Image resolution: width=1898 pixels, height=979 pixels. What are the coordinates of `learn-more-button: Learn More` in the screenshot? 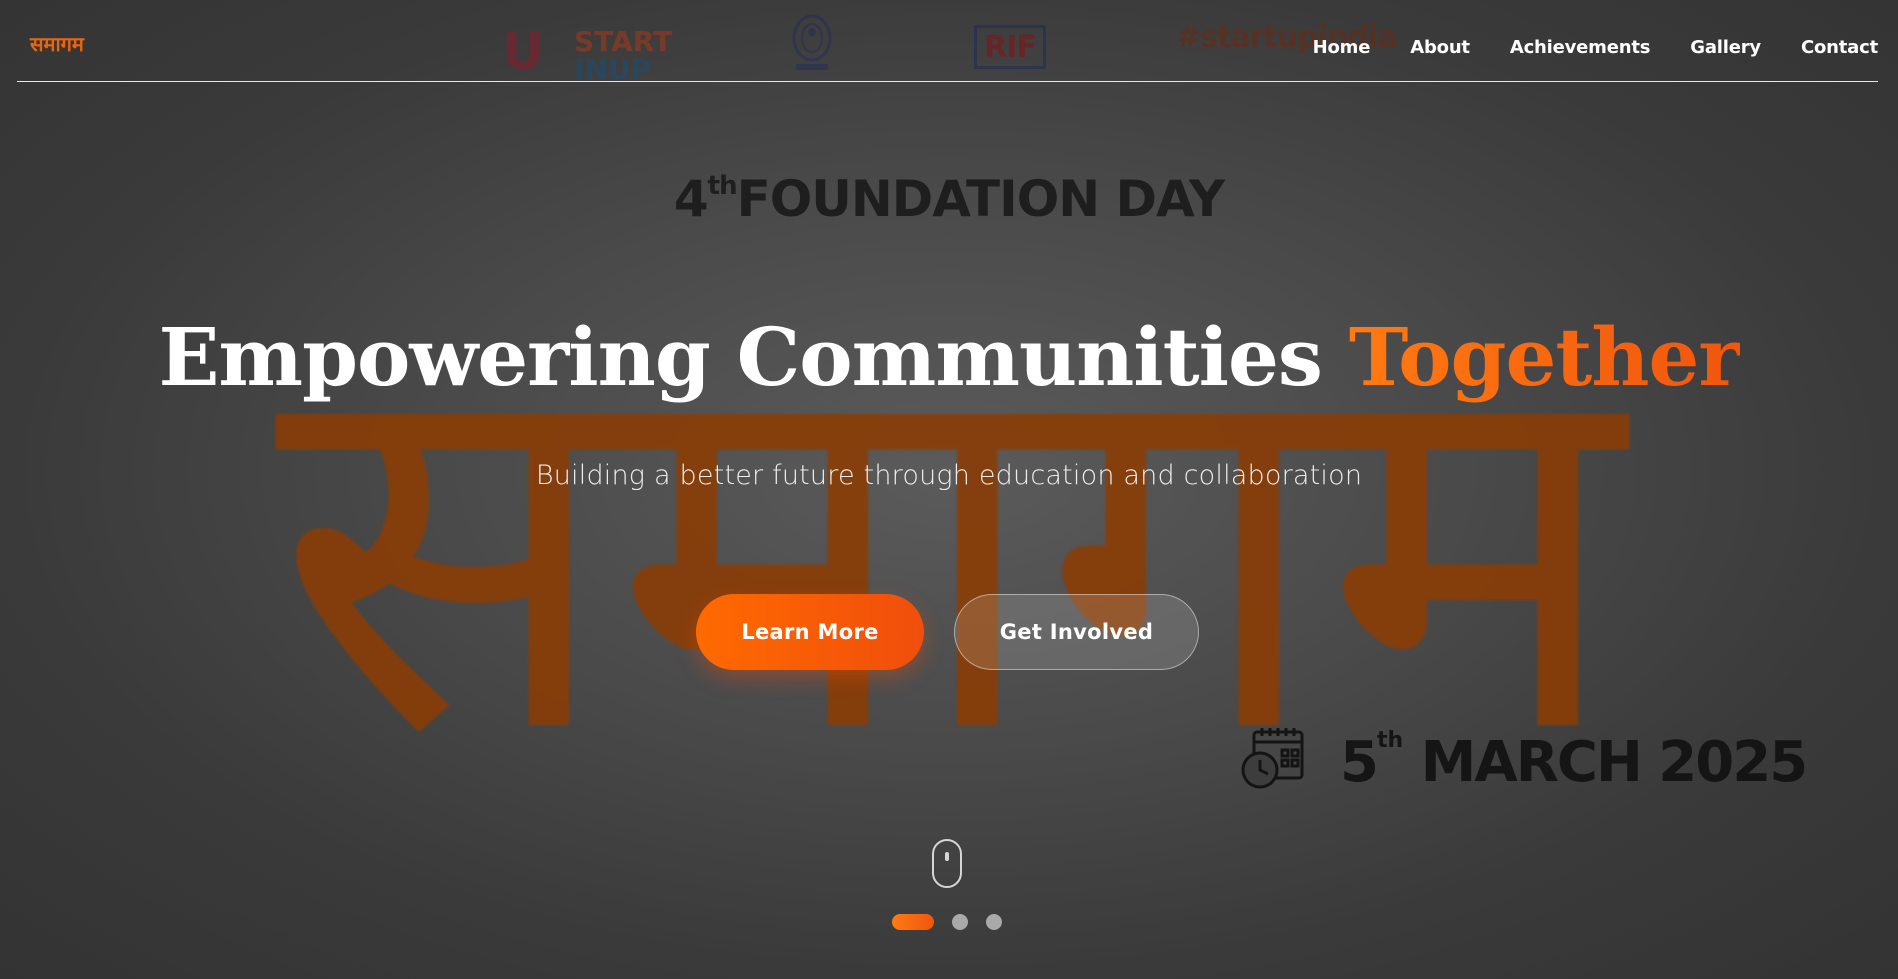 It's located at (810, 632).